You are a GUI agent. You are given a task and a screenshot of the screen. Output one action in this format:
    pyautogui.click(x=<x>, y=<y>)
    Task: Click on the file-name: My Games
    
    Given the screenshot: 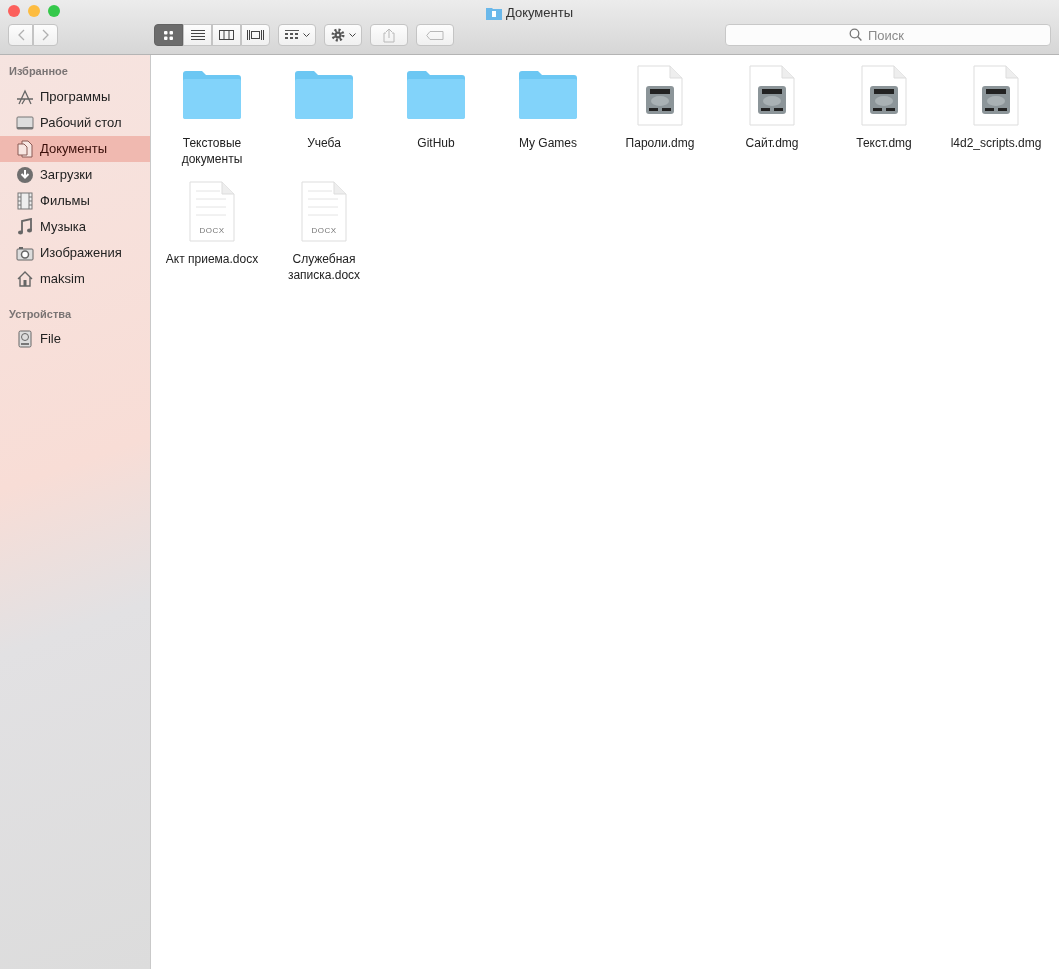 What is the action you would take?
    pyautogui.click(x=548, y=143)
    